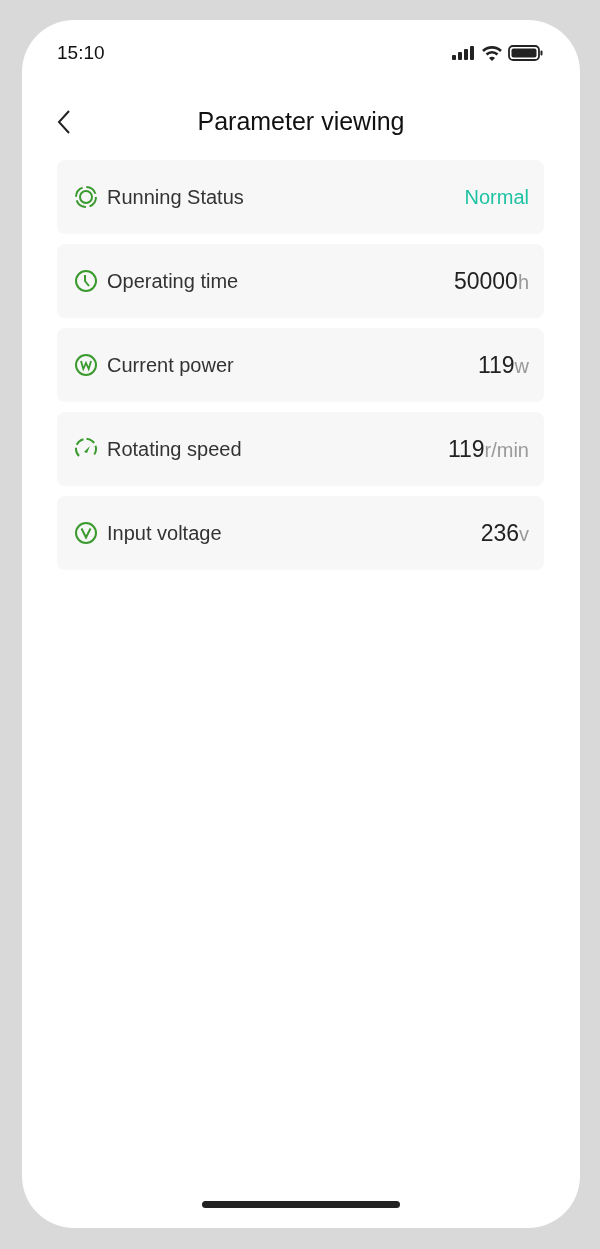 Image resolution: width=600 pixels, height=1249 pixels. Describe the element at coordinates (464, 53) in the screenshot. I see `signal-icon` at that location.